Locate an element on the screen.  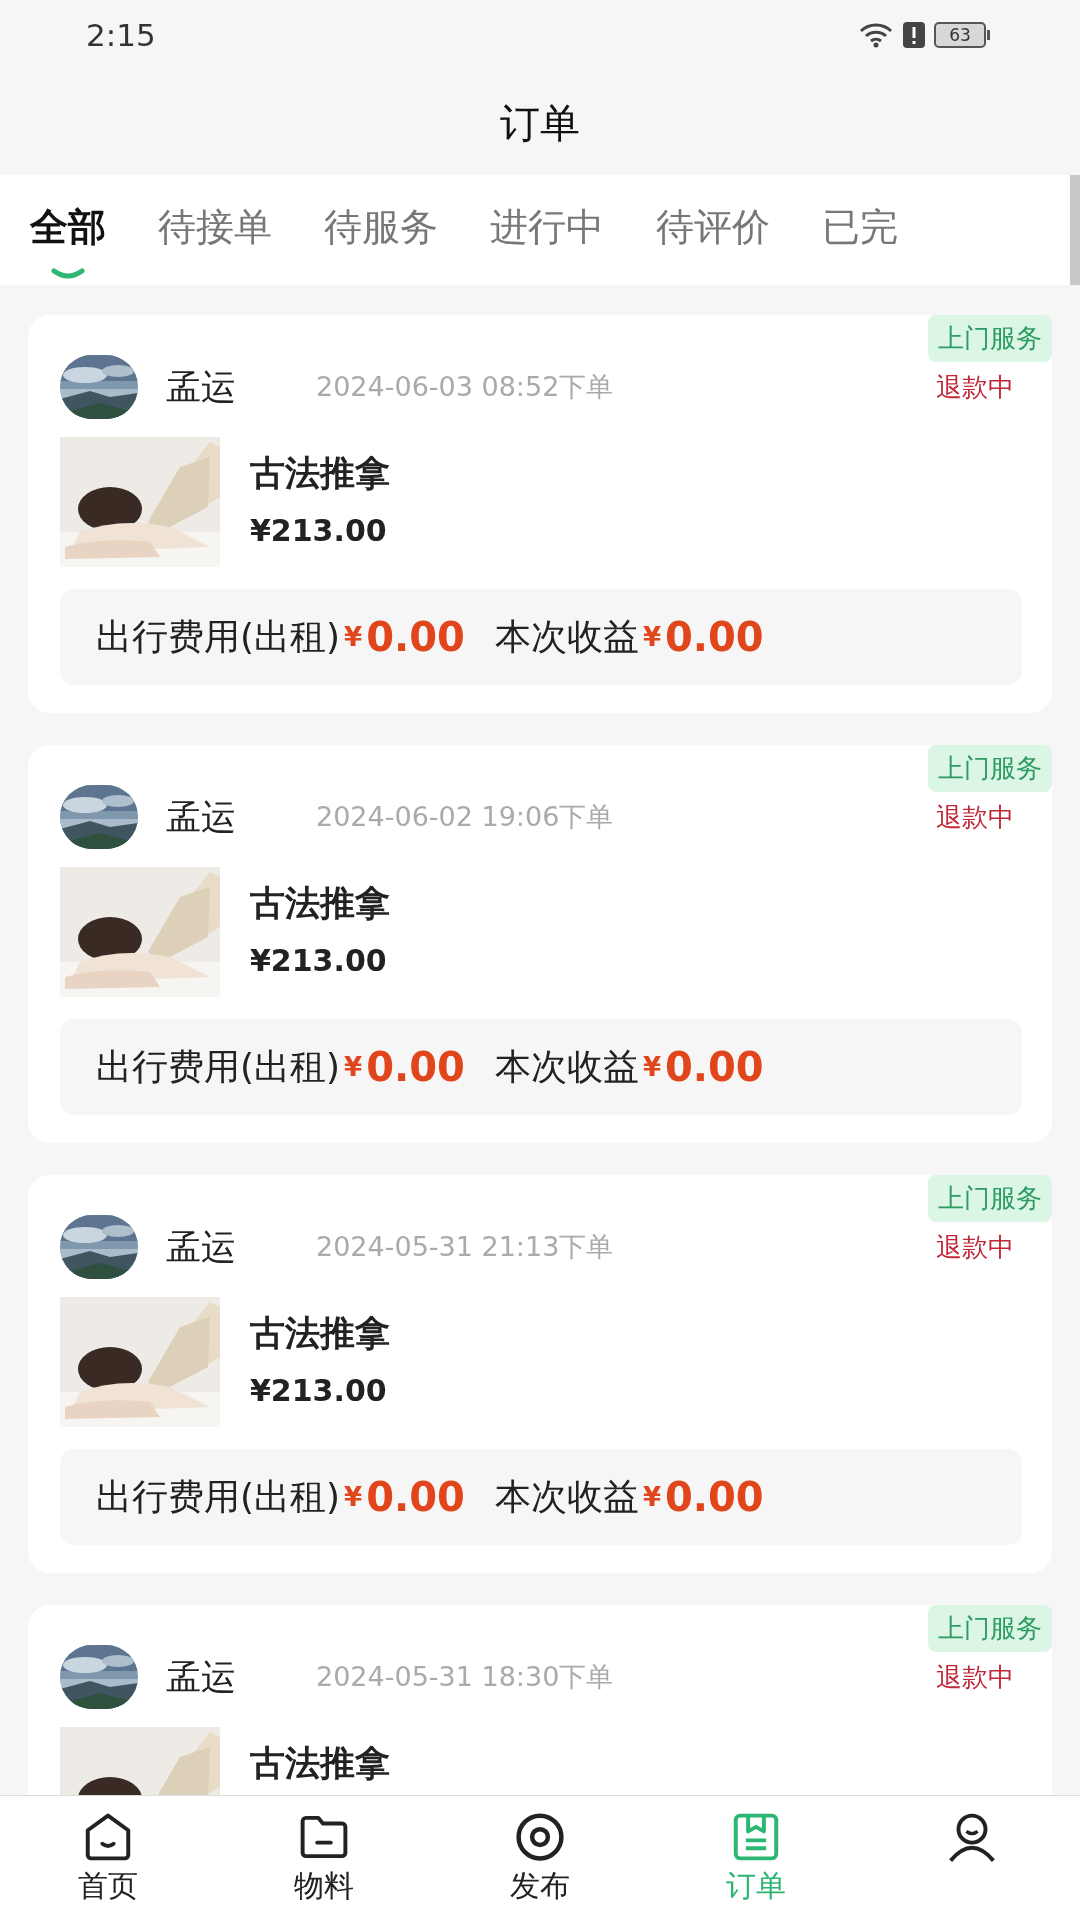
order-time: 2024-05-31 21:13下单 is located at coordinates (465, 1246).